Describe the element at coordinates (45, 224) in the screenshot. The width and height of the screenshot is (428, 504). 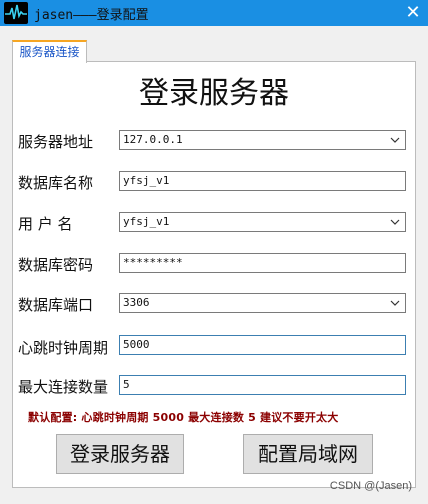
I see `username-label: 用 户 名` at that location.